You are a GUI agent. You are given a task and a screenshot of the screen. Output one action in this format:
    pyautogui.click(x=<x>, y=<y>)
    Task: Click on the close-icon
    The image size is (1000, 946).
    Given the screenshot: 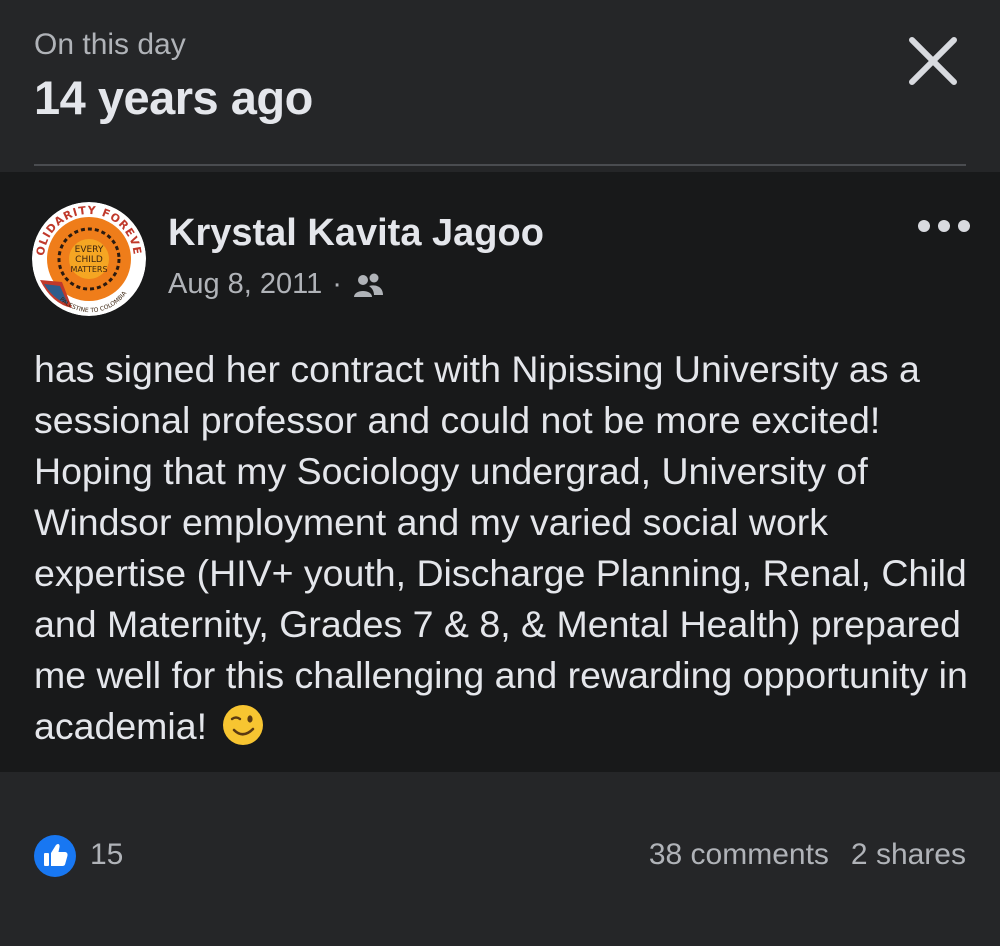 What is the action you would take?
    pyautogui.click(x=933, y=61)
    